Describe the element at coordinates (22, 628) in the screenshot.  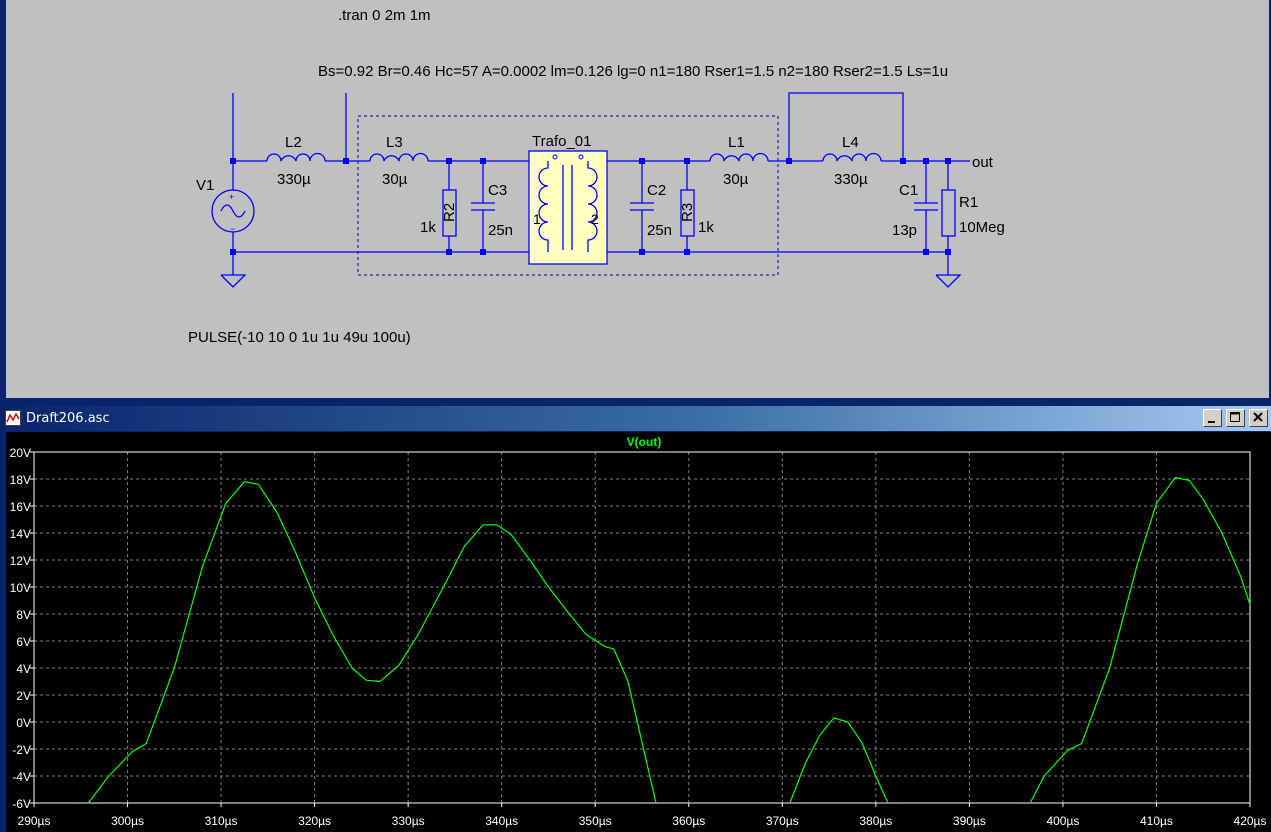
I see `y-axis-ticks: 20V 18V 16V 14V 12V 10V 8V 6V 4V 2V 0V -2V -4V -6V` at that location.